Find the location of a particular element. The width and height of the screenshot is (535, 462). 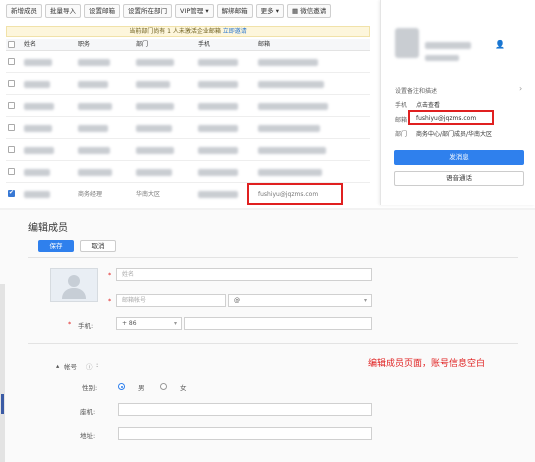

notice-text: 当前部门尚有 1 人未激活企业邮箱 is located at coordinates (175, 31).